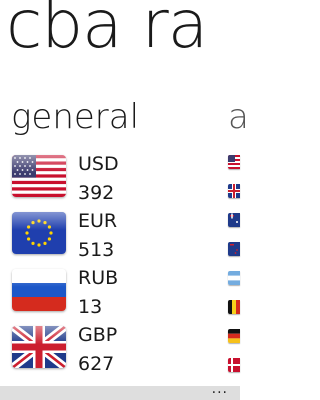 The width and height of the screenshot is (320, 400). Describe the element at coordinates (234, 220) in the screenshot. I see `au-flag-icon` at that location.